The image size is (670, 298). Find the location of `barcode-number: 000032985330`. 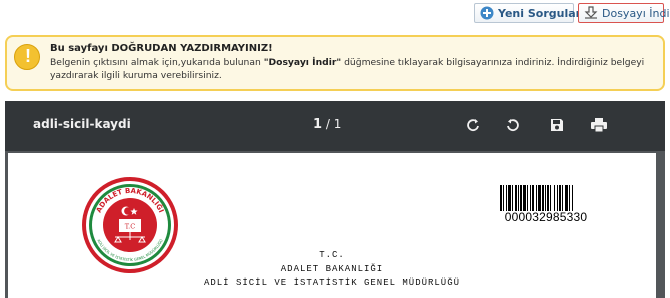

barcode-number: 000032985330 is located at coordinates (546, 217).